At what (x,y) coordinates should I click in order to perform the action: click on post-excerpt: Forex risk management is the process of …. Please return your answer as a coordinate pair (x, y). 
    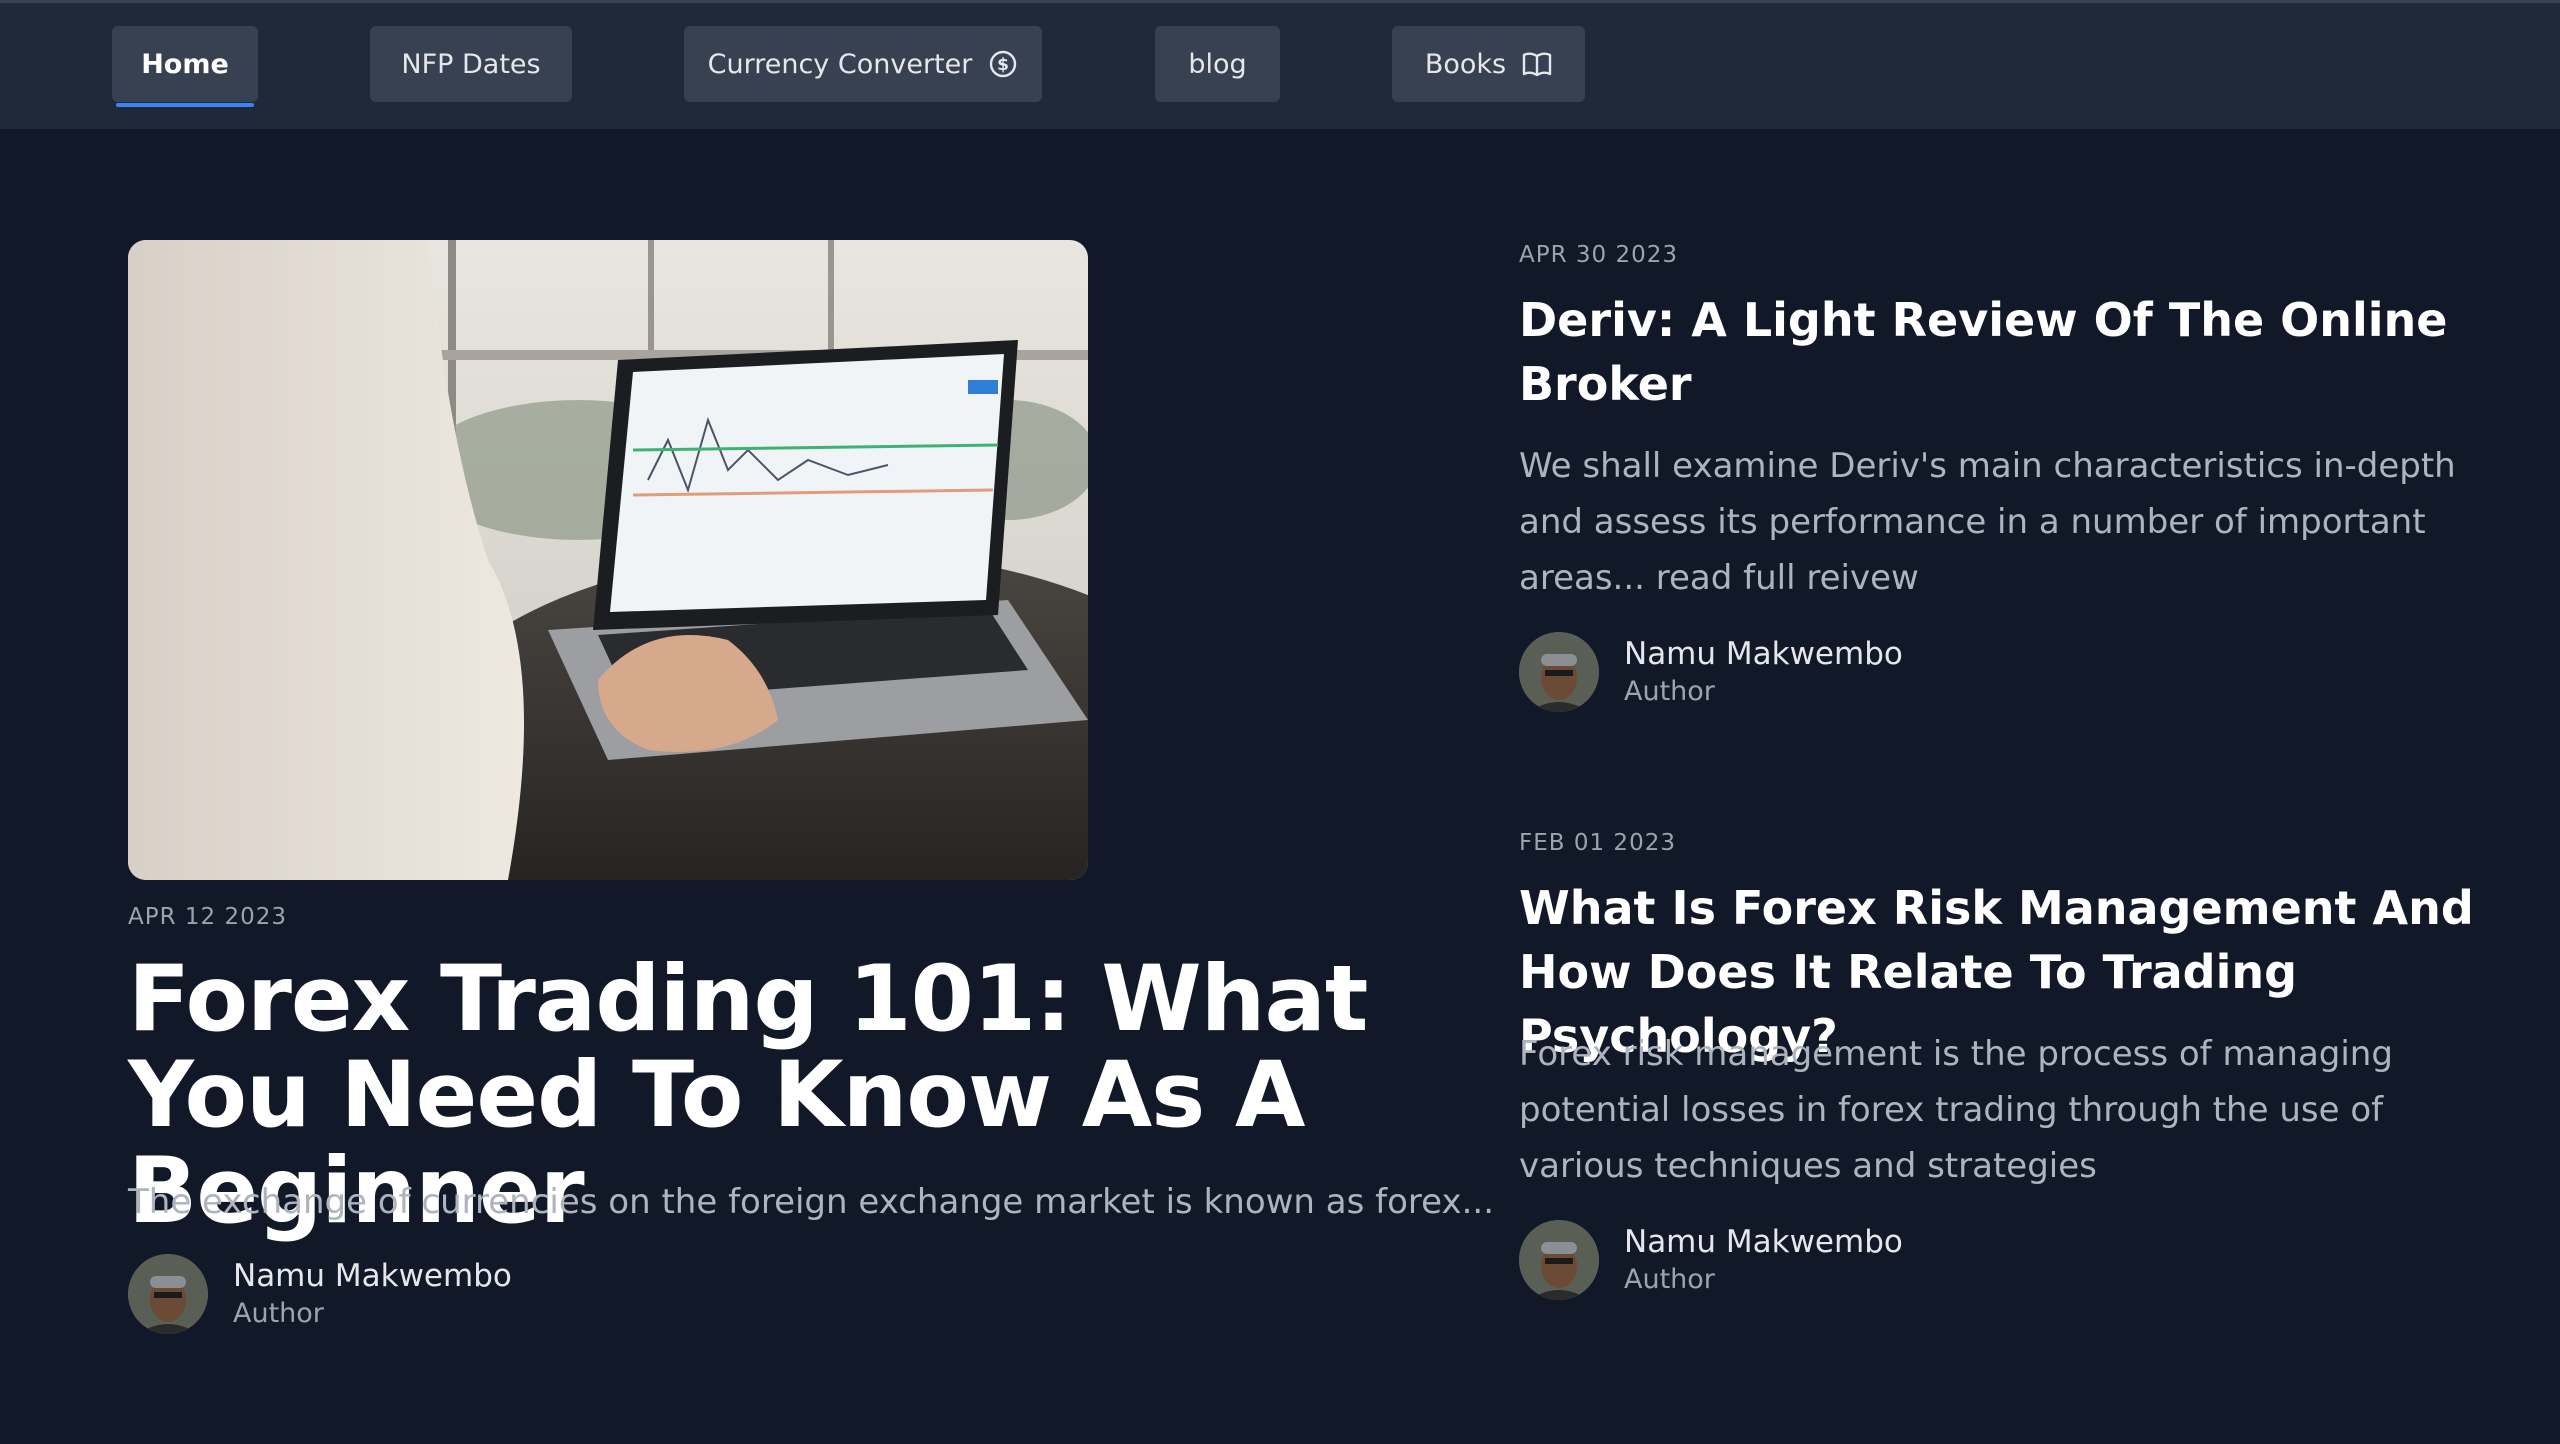
    Looking at the image, I should click on (1956, 1110).